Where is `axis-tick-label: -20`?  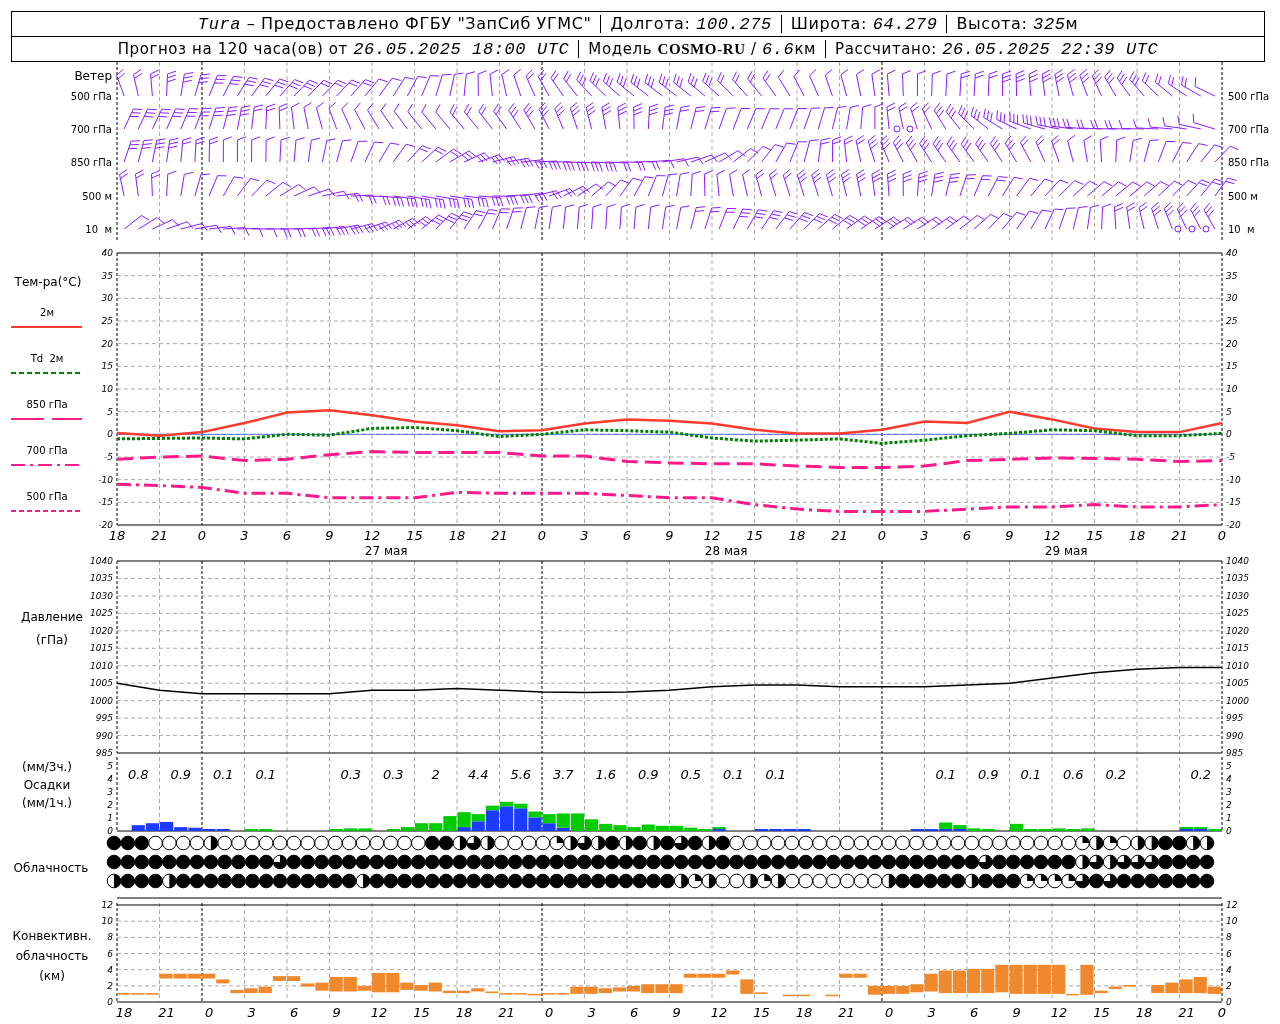
axis-tick-label: -20 is located at coordinates (1233, 525).